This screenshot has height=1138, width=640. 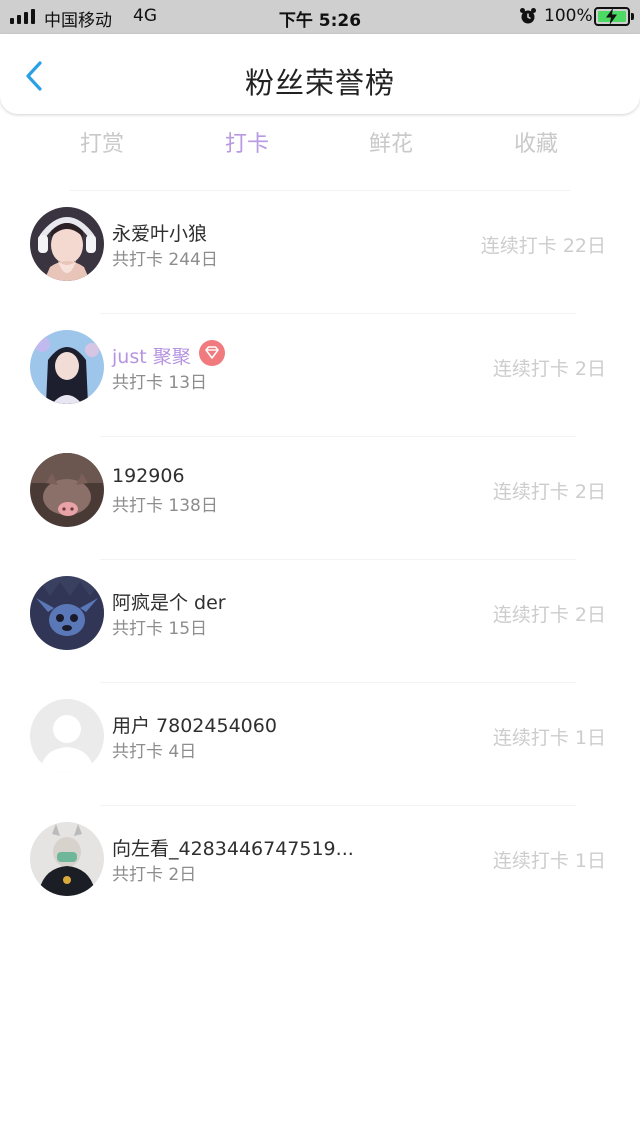 What do you see at coordinates (543, 246) in the screenshot?
I see `fan-streak: 连续打卡 22日` at bounding box center [543, 246].